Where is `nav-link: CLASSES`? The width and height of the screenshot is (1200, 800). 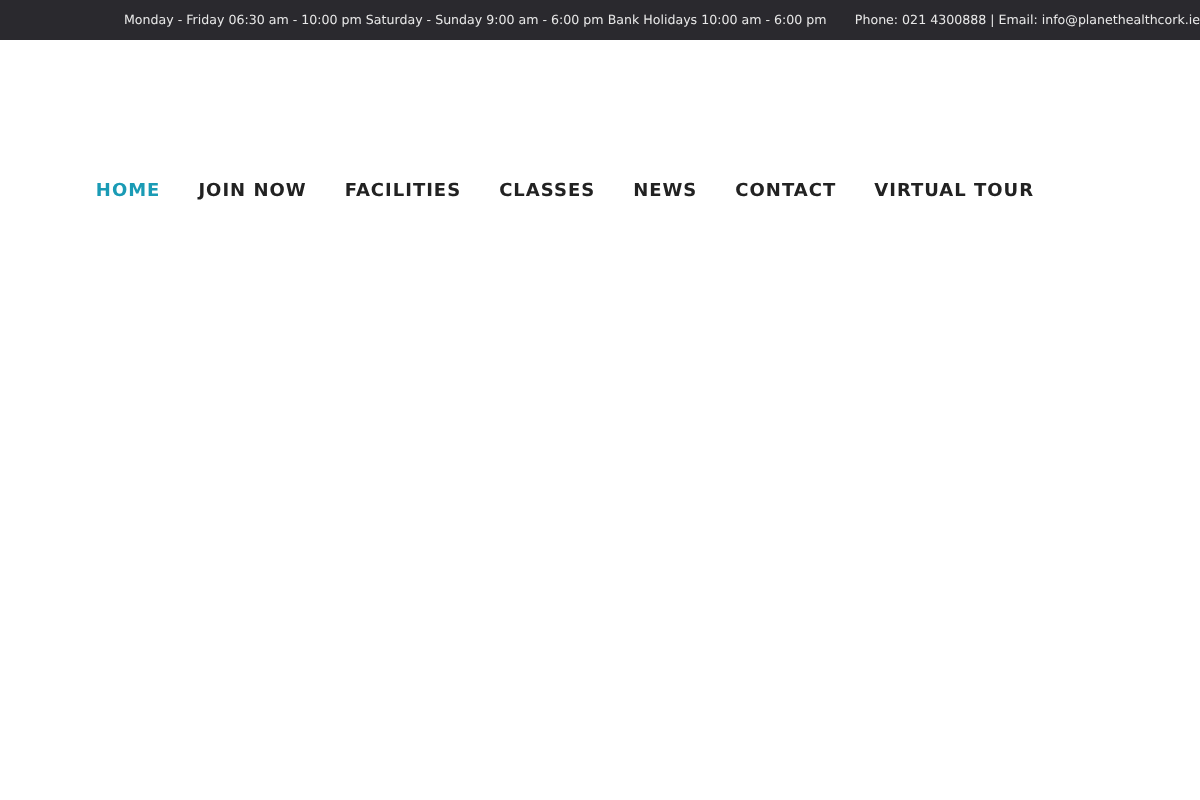 nav-link: CLASSES is located at coordinates (547, 192).